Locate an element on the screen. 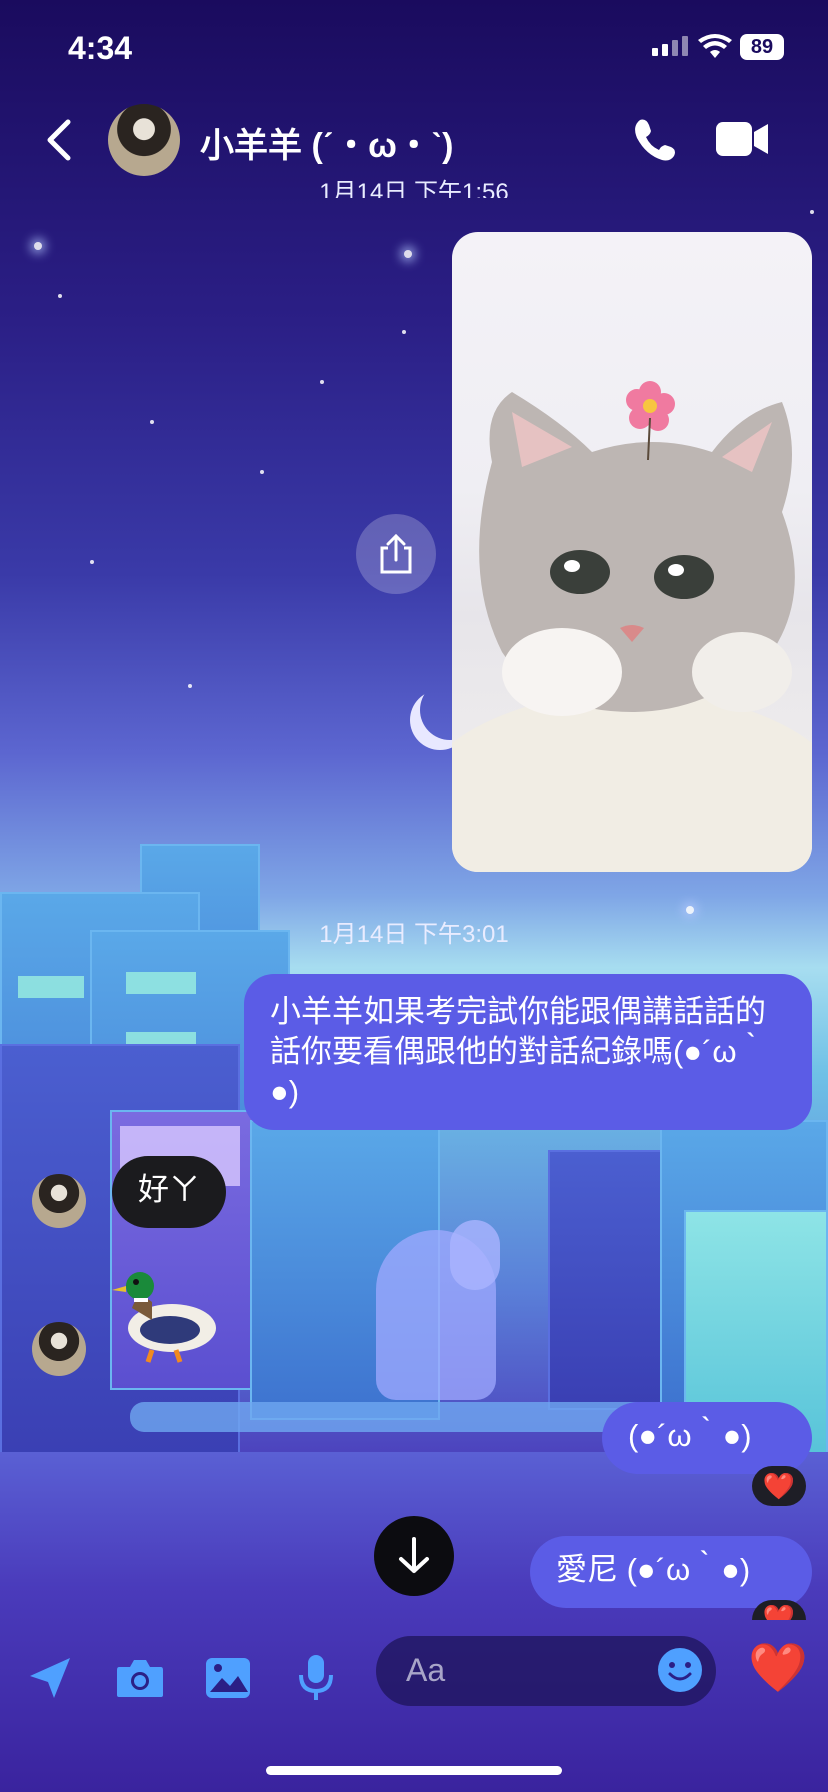 The width and height of the screenshot is (828, 1792). microphone-button is located at coordinates (316, 1678).